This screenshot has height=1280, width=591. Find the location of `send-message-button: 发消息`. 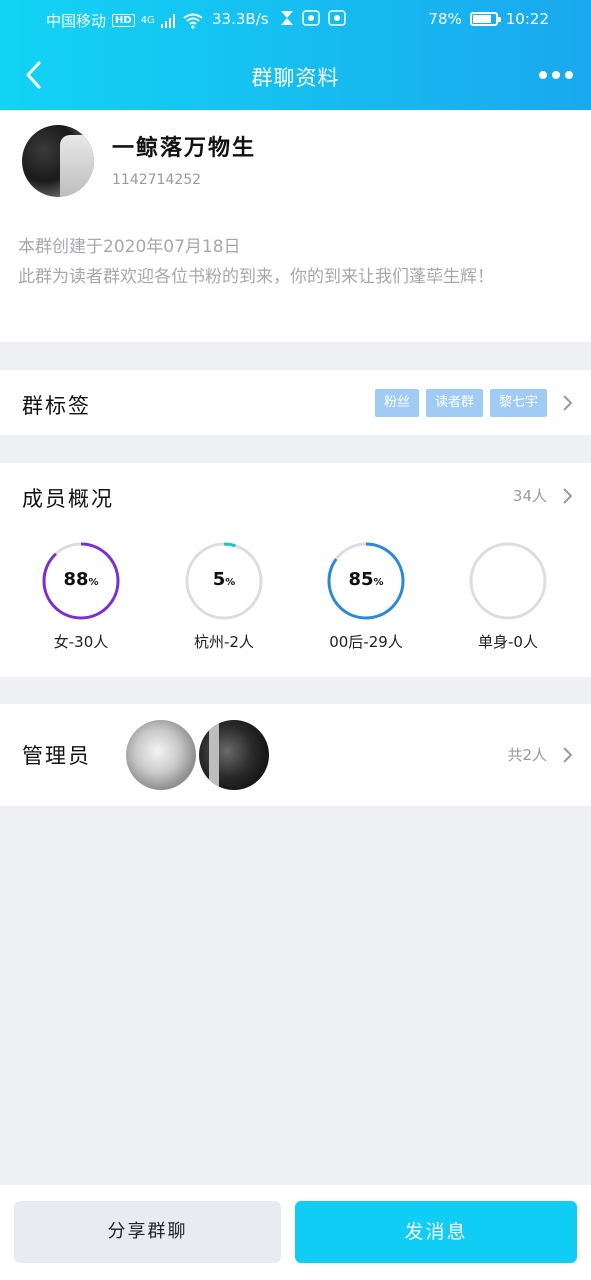

send-message-button: 发消息 is located at coordinates (436, 1232).